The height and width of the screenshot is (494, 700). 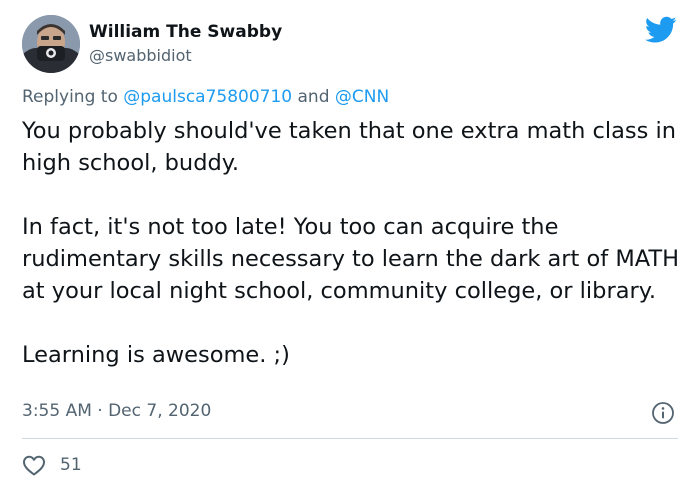 I want to click on twitter-bird-icon, so click(x=661, y=30).